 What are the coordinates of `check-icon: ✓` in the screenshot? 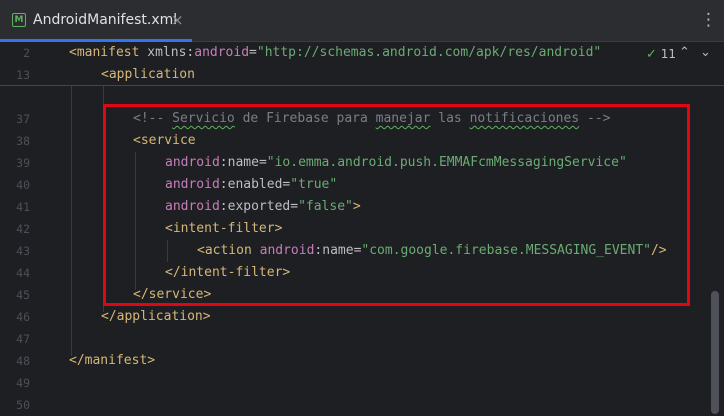 It's located at (651, 54).